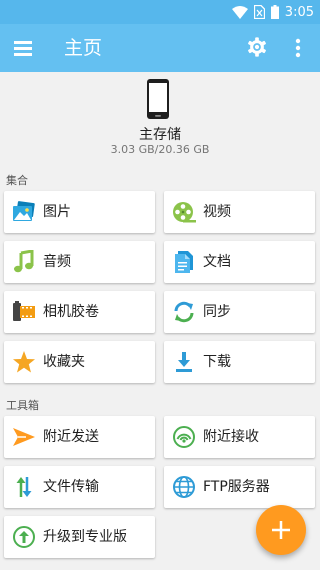  What do you see at coordinates (24, 537) in the screenshot?
I see `upgrade-icon` at bounding box center [24, 537].